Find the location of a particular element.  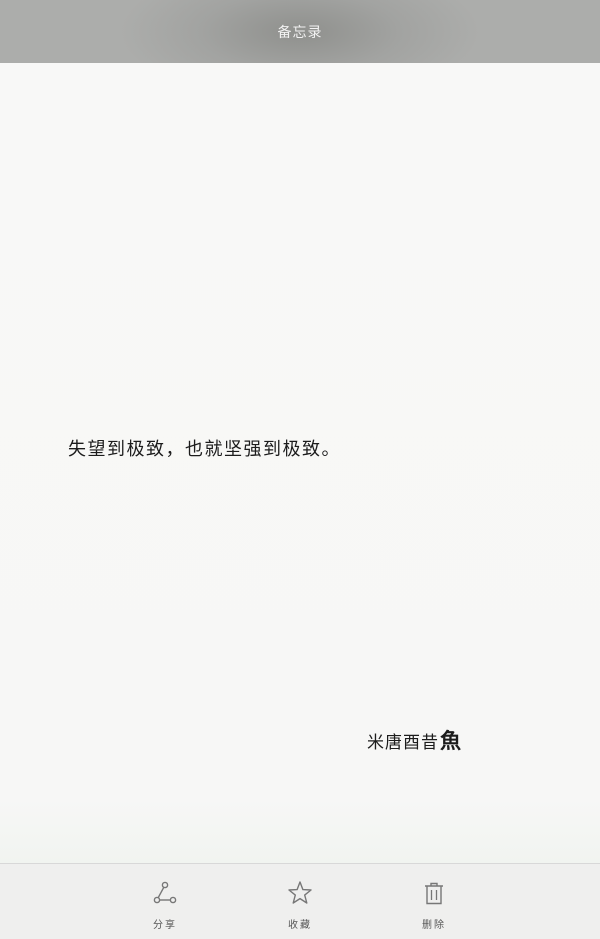

favorite-label: 收藏 is located at coordinates (300, 925).